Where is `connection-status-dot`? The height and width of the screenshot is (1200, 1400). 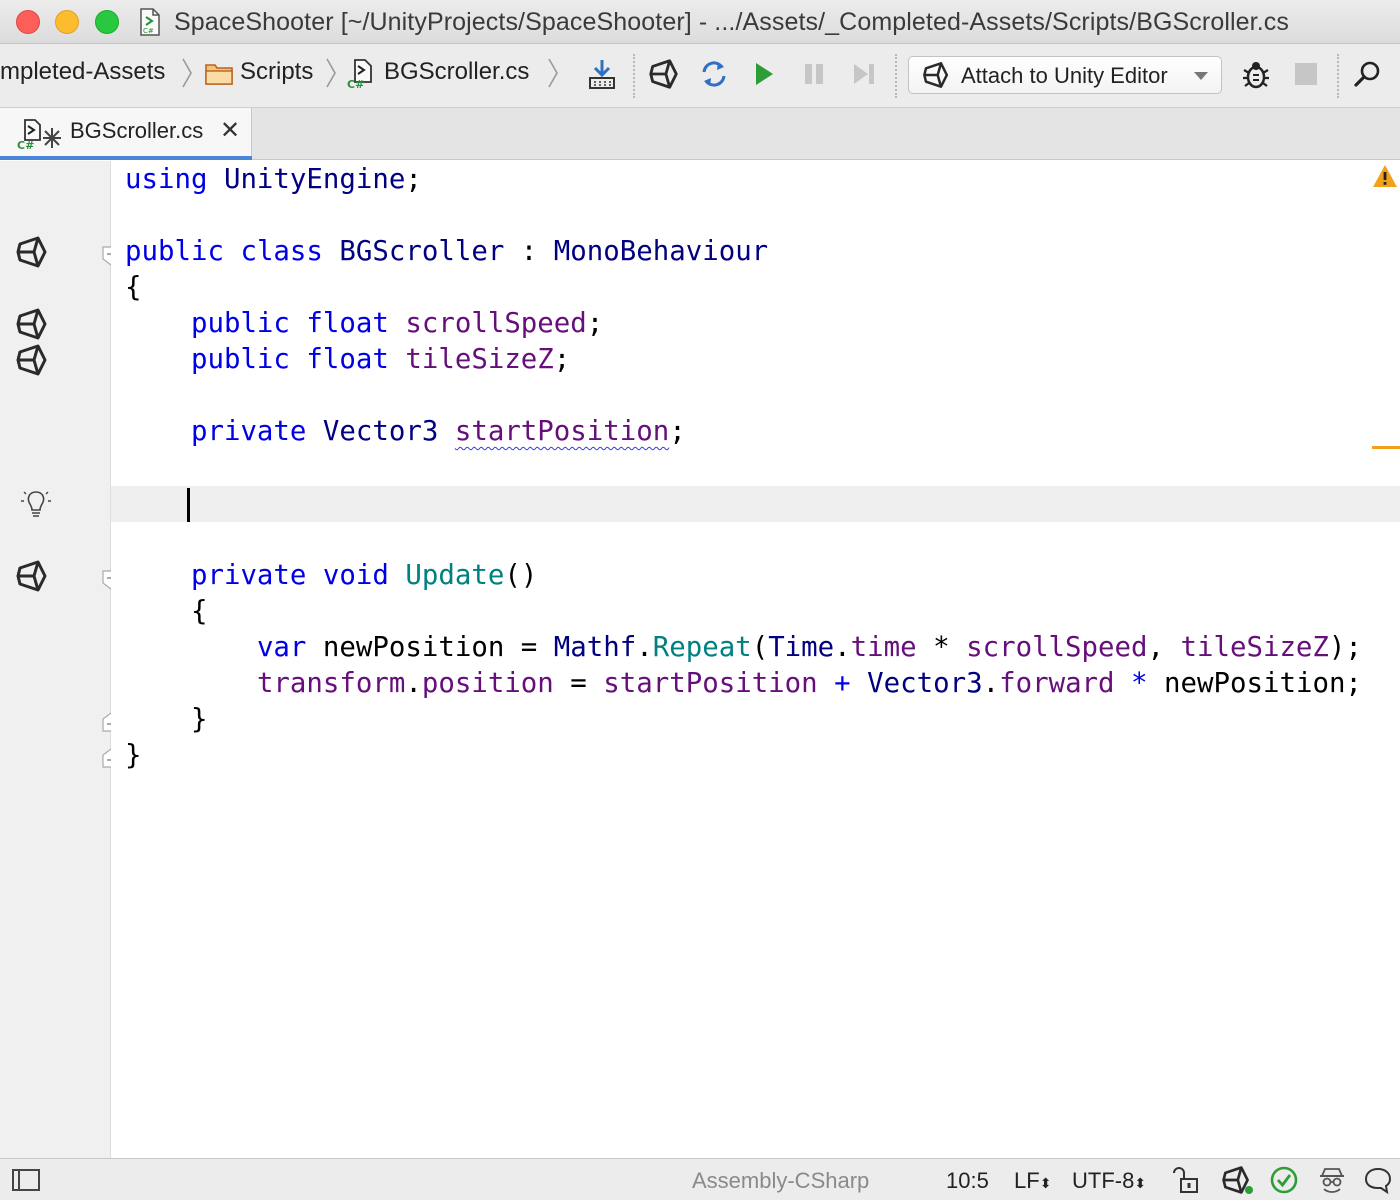
connection-status-dot is located at coordinates (1249, 1190).